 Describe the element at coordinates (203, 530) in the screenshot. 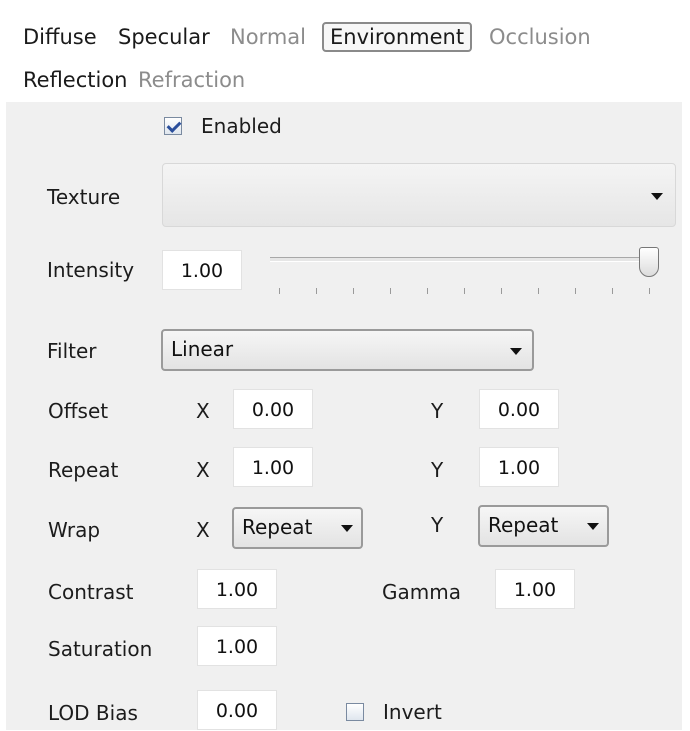

I see `wrap-x-label: X` at that location.